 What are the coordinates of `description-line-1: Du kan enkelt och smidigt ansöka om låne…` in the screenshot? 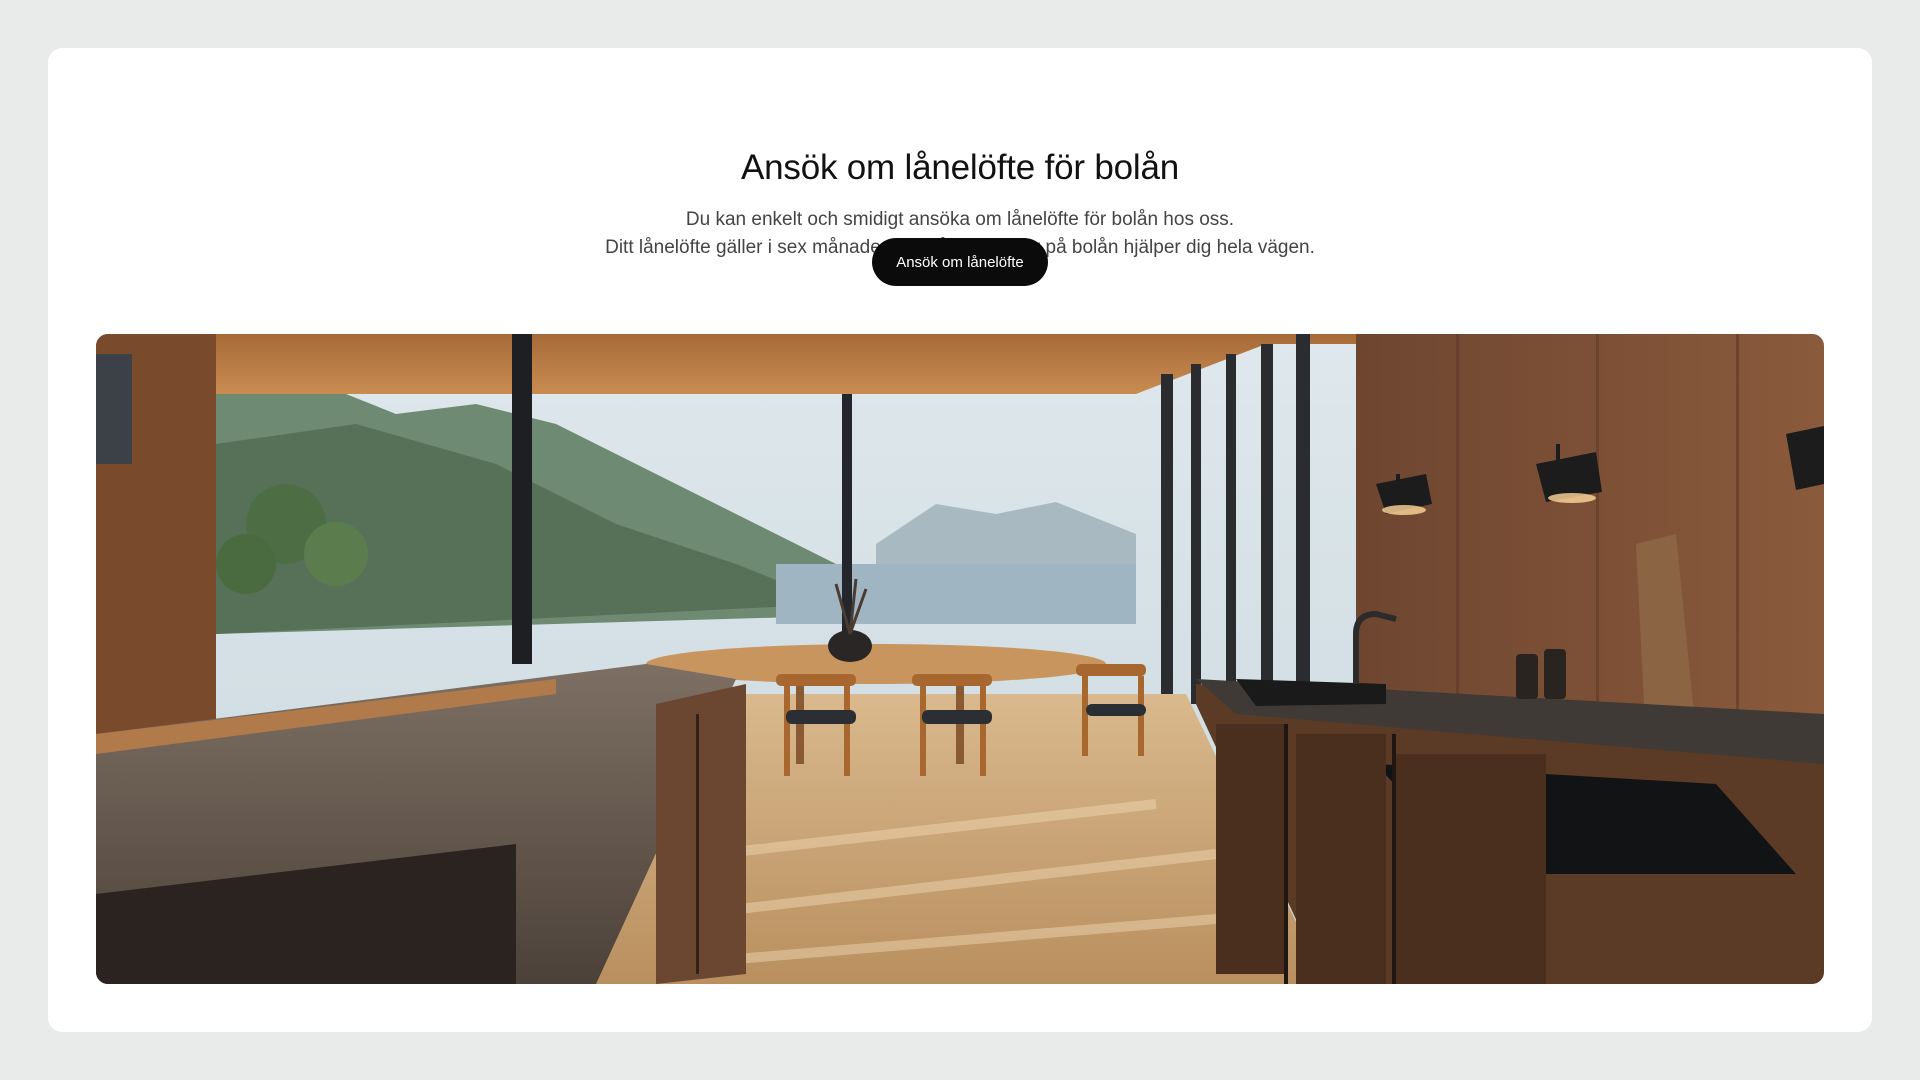 It's located at (960, 219).